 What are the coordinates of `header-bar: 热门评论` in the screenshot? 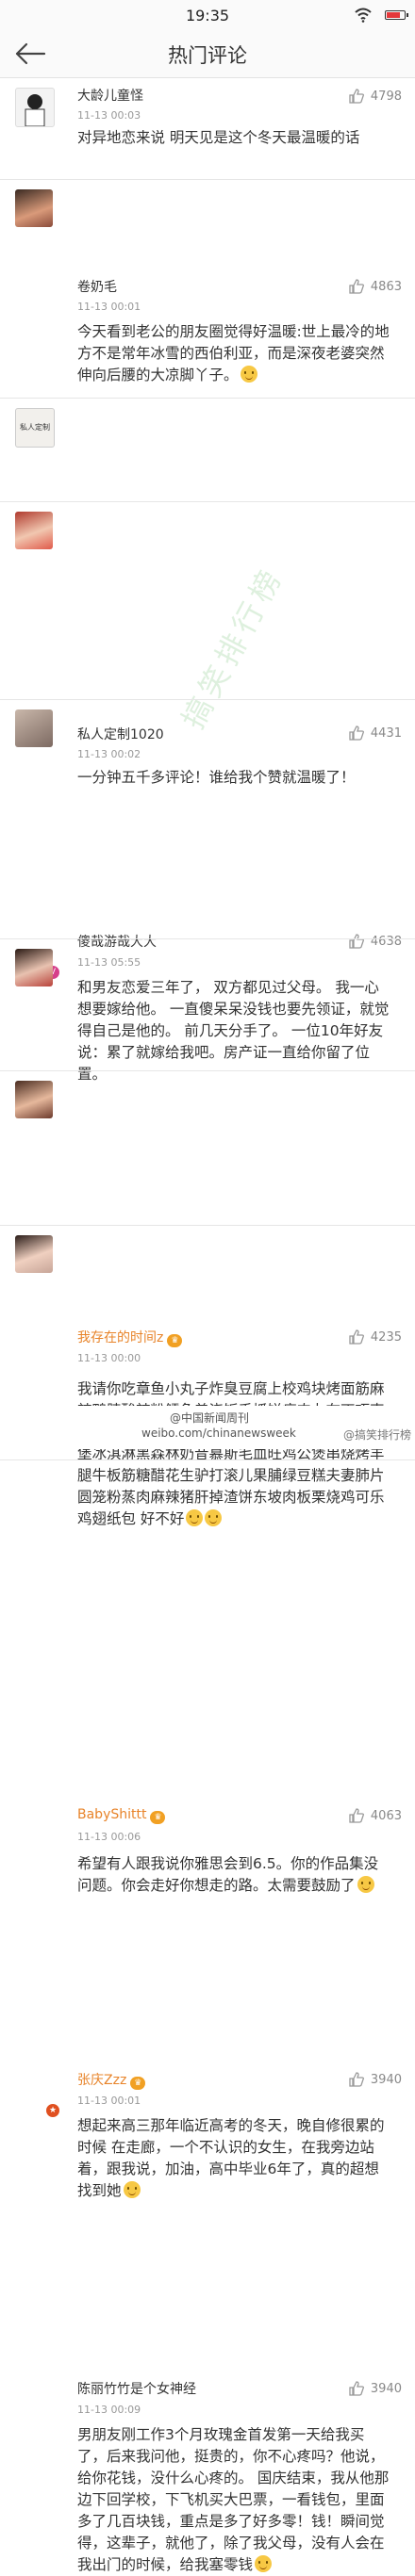 It's located at (208, 54).